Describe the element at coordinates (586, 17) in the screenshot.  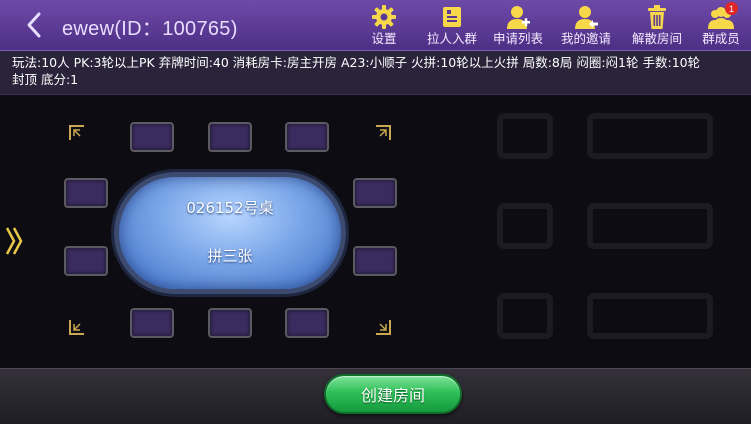
I see `my-invite-icon` at that location.